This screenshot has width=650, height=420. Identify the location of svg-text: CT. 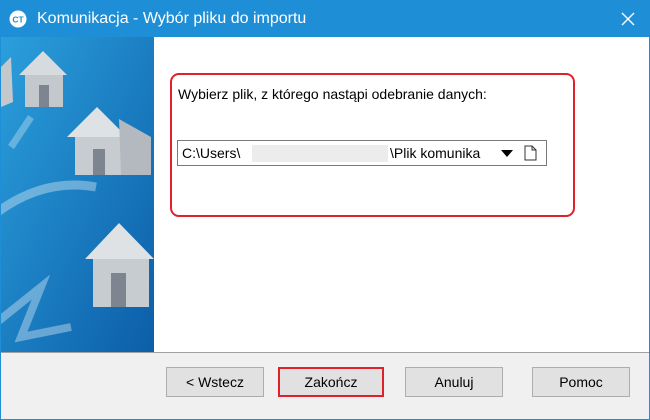
(18, 20).